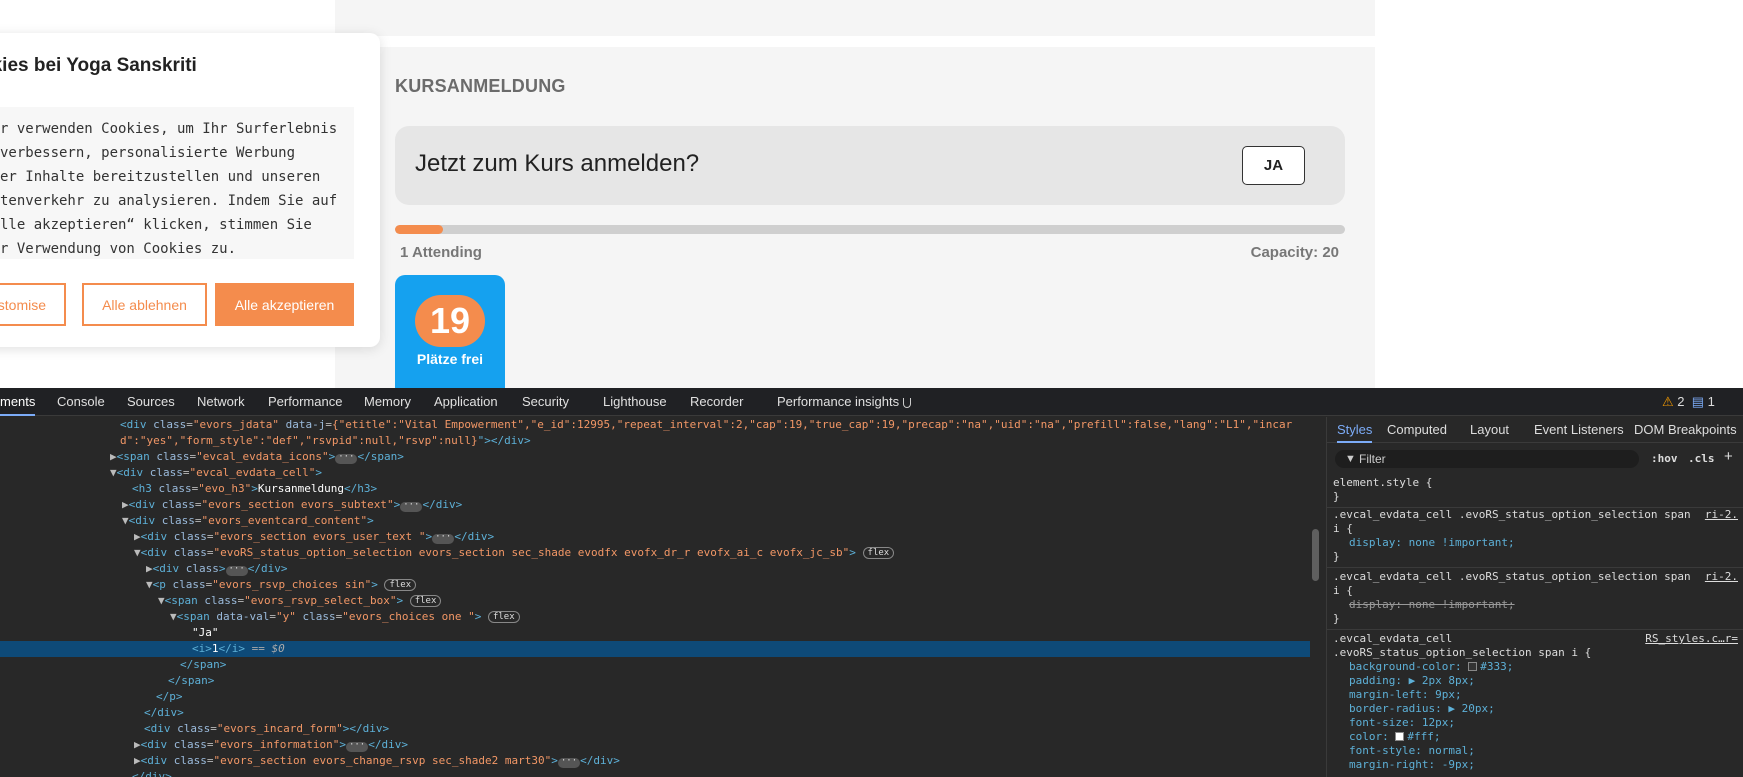 The image size is (1743, 777). What do you see at coordinates (1535, 681) in the screenshot?
I see `rule-property: padding: ▶ 2px 8px;` at bounding box center [1535, 681].